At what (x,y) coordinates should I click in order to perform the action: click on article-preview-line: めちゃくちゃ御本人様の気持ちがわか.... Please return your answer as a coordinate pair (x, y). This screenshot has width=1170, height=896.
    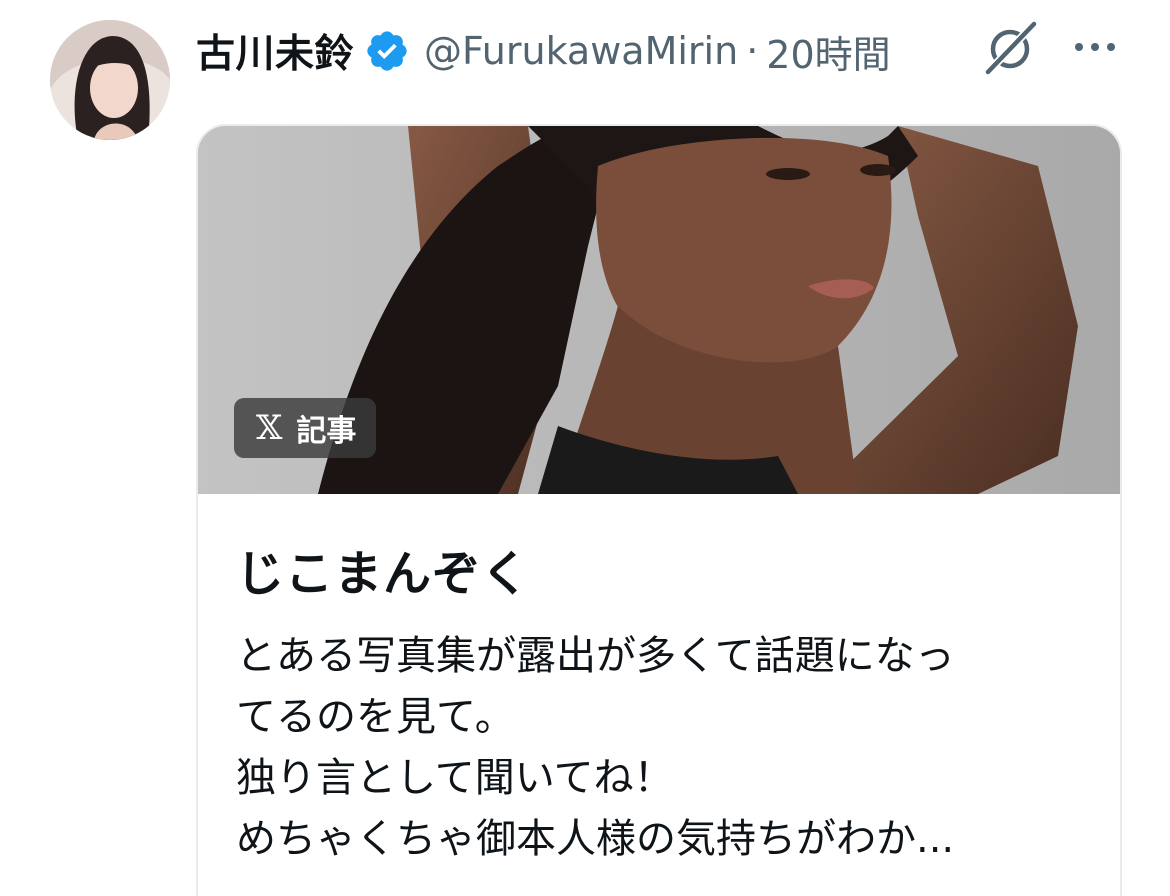
    Looking at the image, I should click on (595, 839).